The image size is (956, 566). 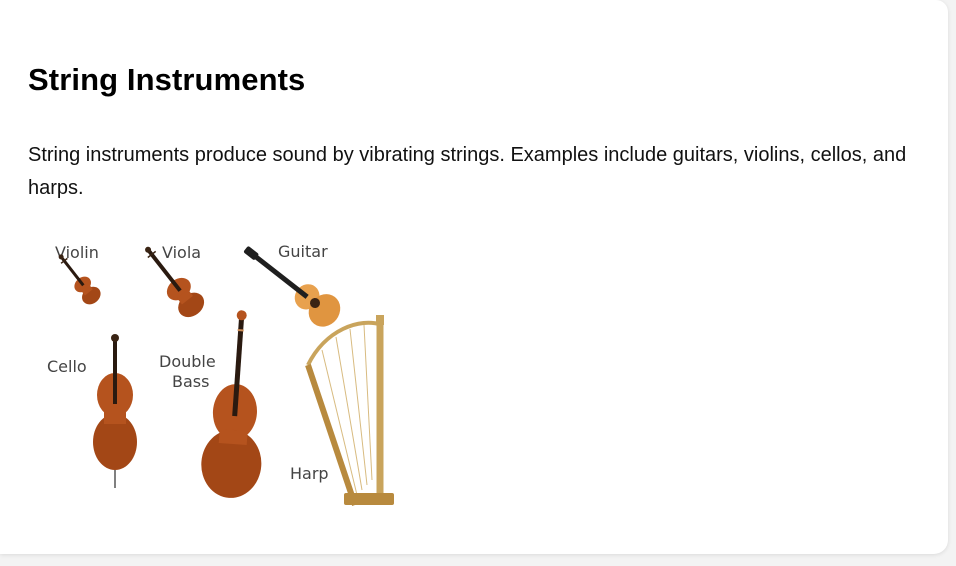 What do you see at coordinates (187, 361) in the screenshot?
I see `double-bass-label-line1: Double` at bounding box center [187, 361].